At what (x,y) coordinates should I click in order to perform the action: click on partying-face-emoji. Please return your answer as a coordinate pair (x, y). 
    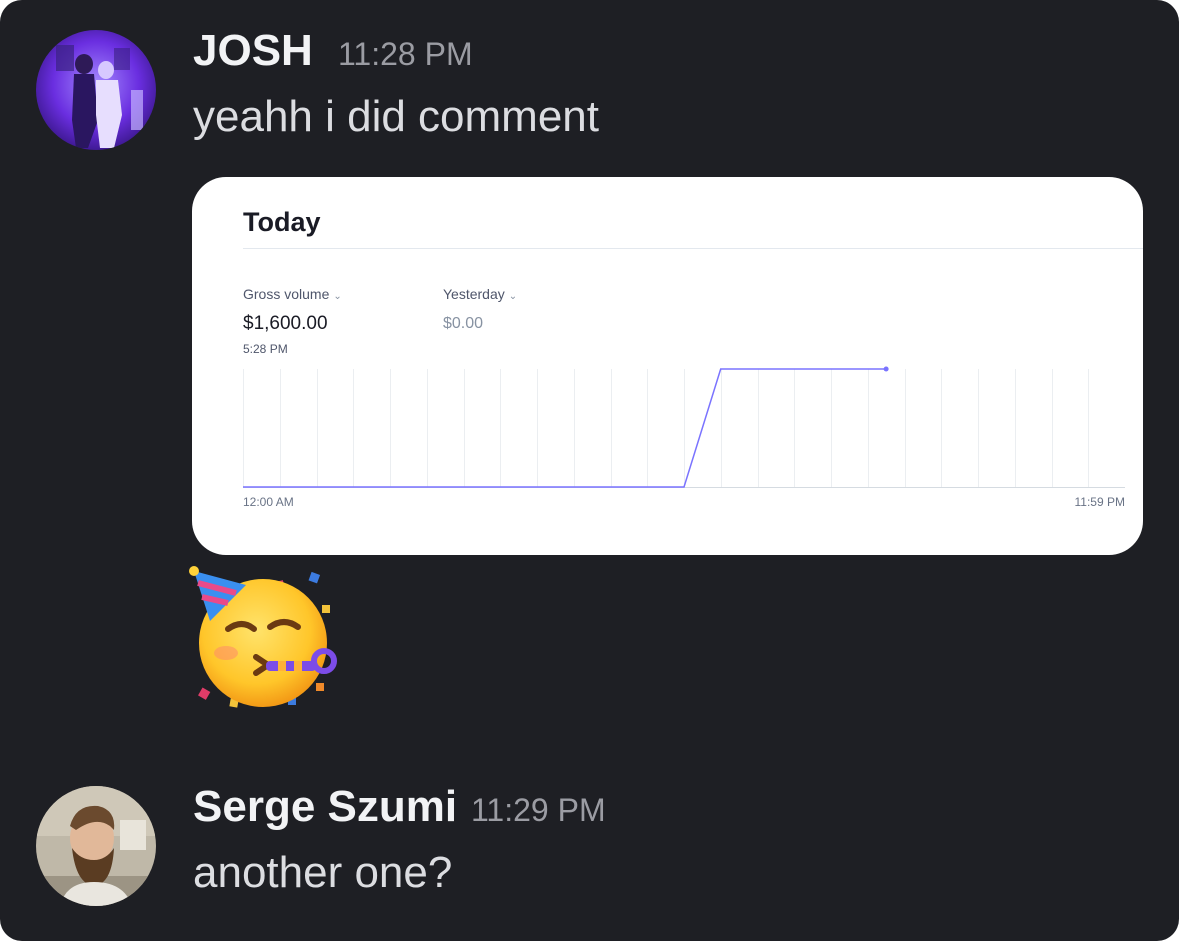
    Looking at the image, I should click on (263, 640).